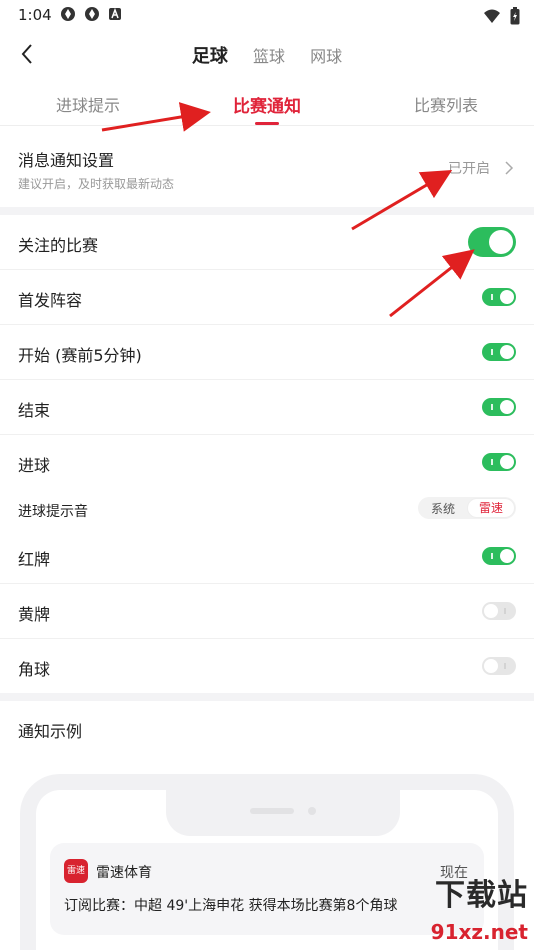 Image resolution: width=534 pixels, height=950 pixels. Describe the element at coordinates (499, 556) in the screenshot. I see `red-card-toggle` at that location.